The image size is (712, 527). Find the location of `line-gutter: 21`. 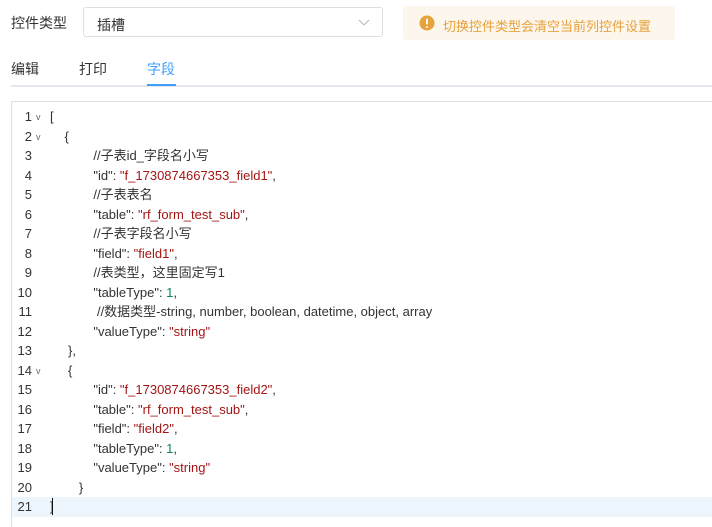

line-gutter: 21 is located at coordinates (28, 507).